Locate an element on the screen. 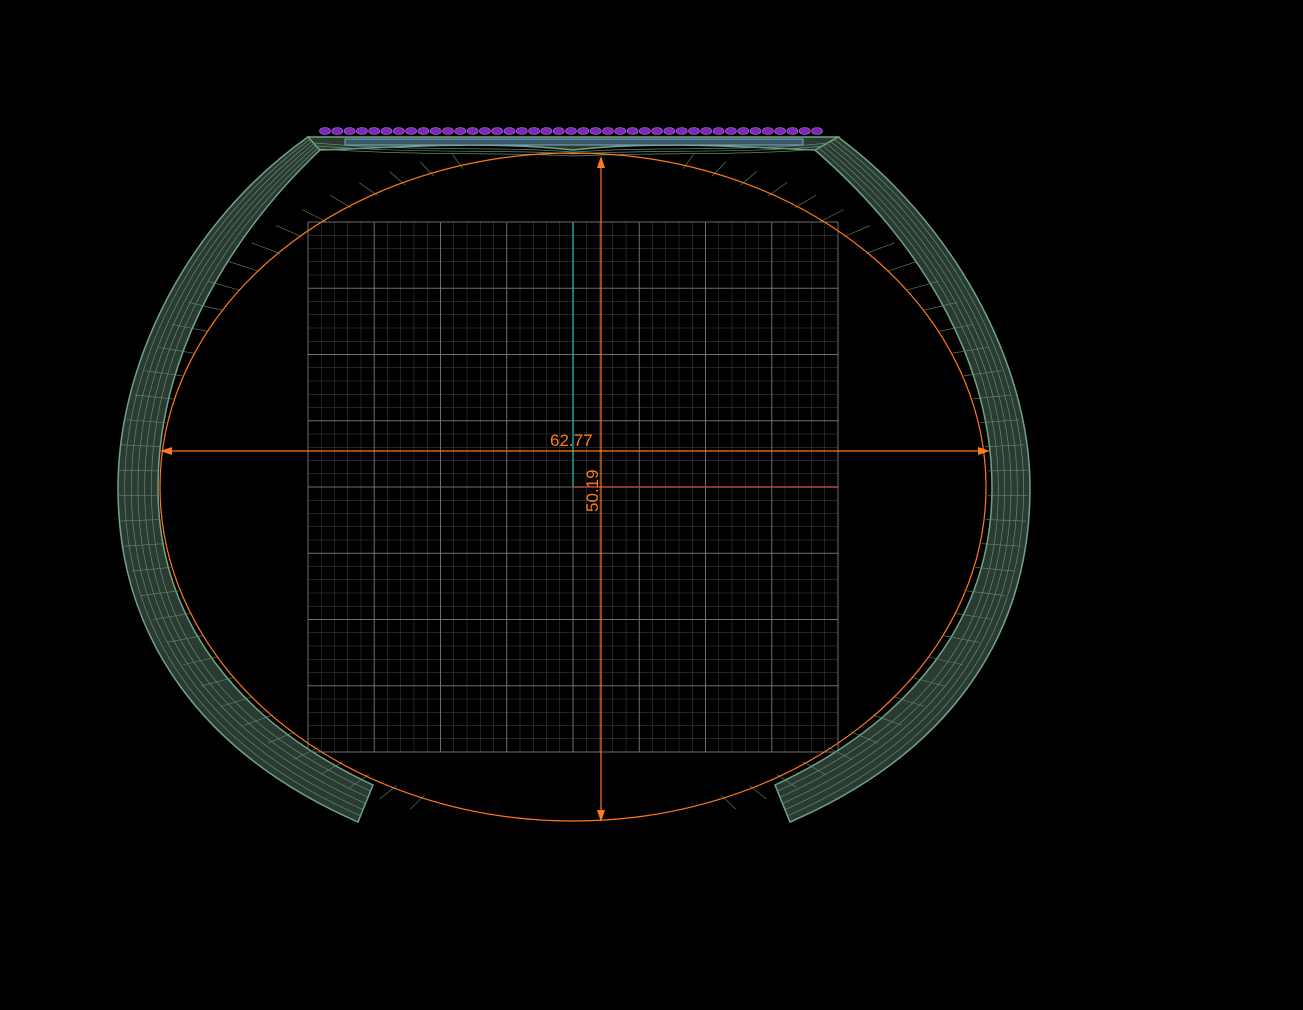 This screenshot has width=1303, height=1010. gem-channel is located at coordinates (574, 142).